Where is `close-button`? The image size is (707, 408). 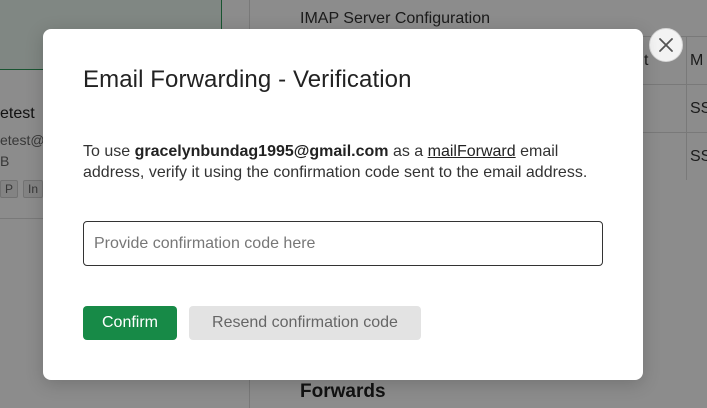
close-button is located at coordinates (666, 45).